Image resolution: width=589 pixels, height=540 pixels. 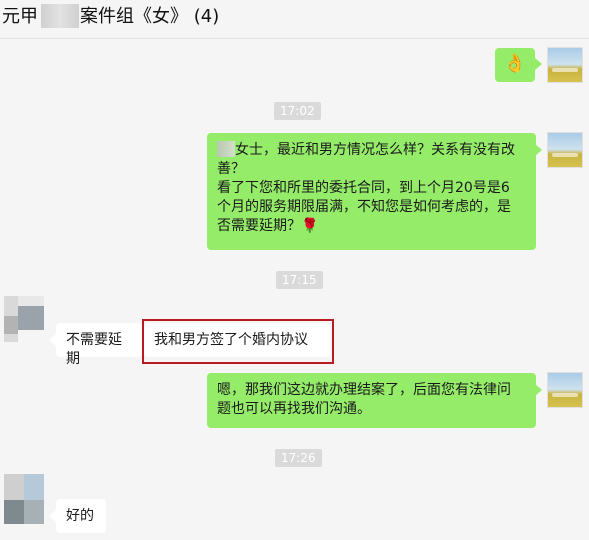 I want to click on message-outgoing-emoji: 👌, so click(x=515, y=65).